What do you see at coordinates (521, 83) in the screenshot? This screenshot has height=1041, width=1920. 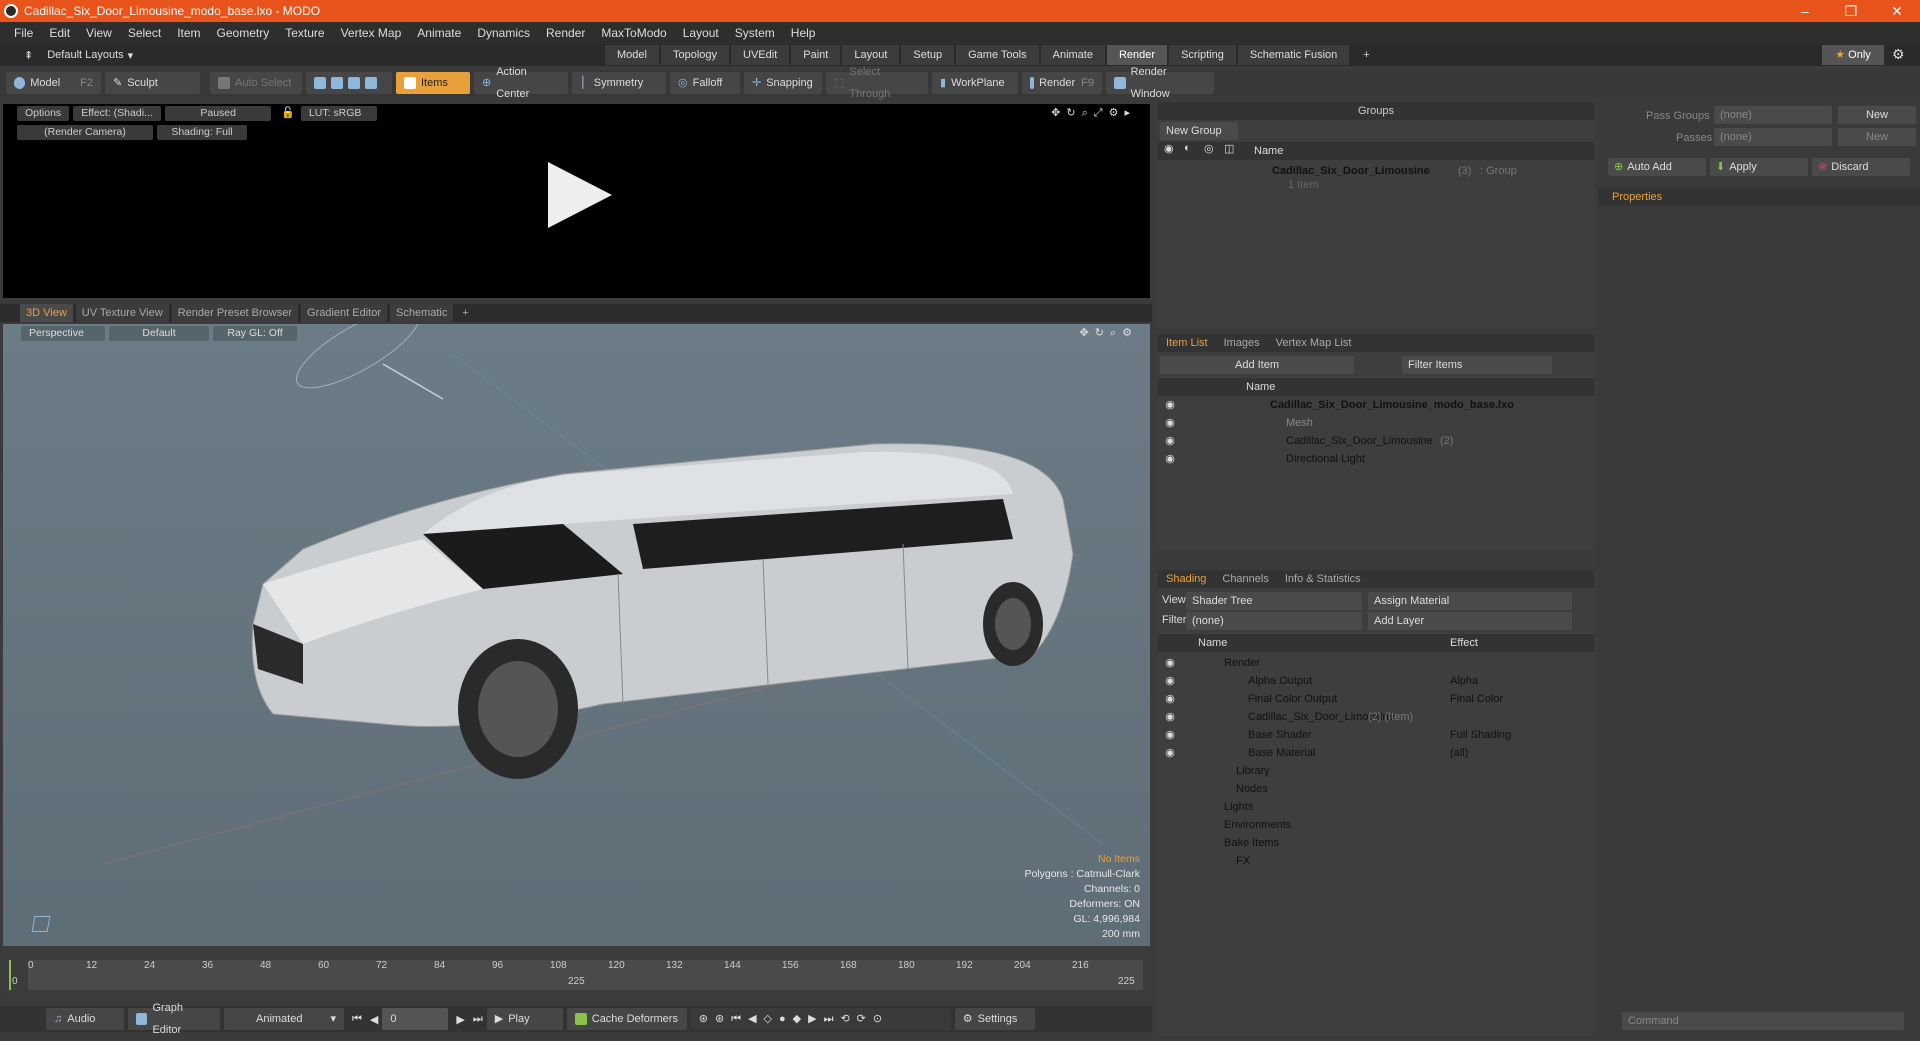 I see `action-center-button: ⊕ Action Center` at bounding box center [521, 83].